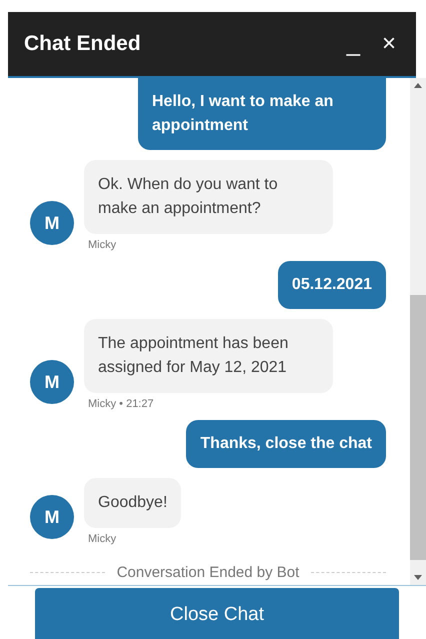  I want to click on user-message: Hello, I want to make an appointment, so click(262, 114).